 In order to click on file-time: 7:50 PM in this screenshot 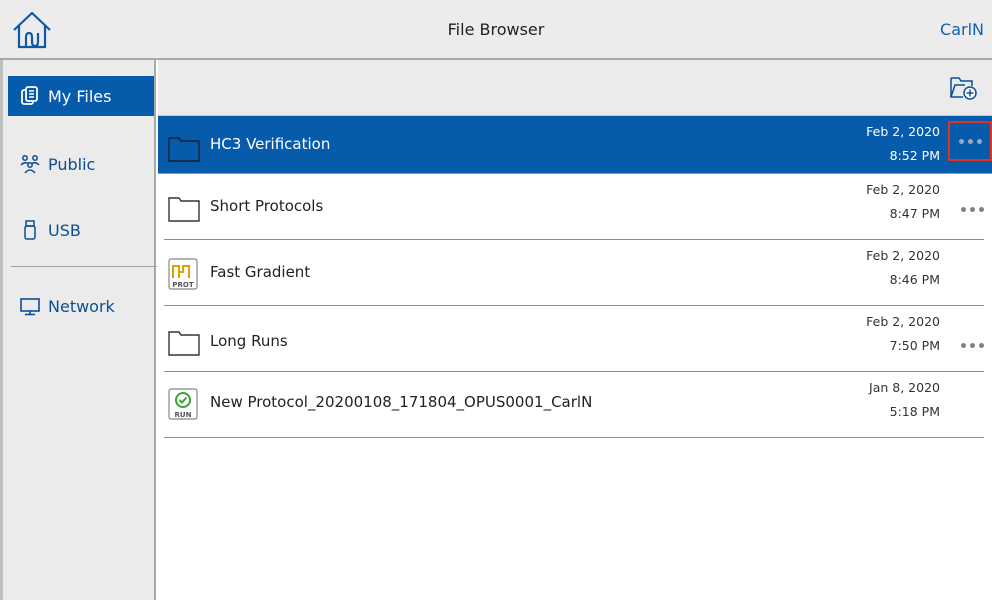, I will do `click(914, 345)`.